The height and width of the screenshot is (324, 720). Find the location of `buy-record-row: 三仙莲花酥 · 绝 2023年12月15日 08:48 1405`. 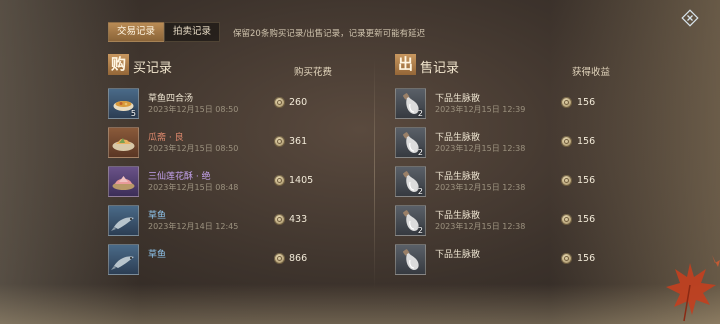

buy-record-row: 三仙莲花酥 · 绝 2023年12月15日 08:48 1405 is located at coordinates (239, 182).